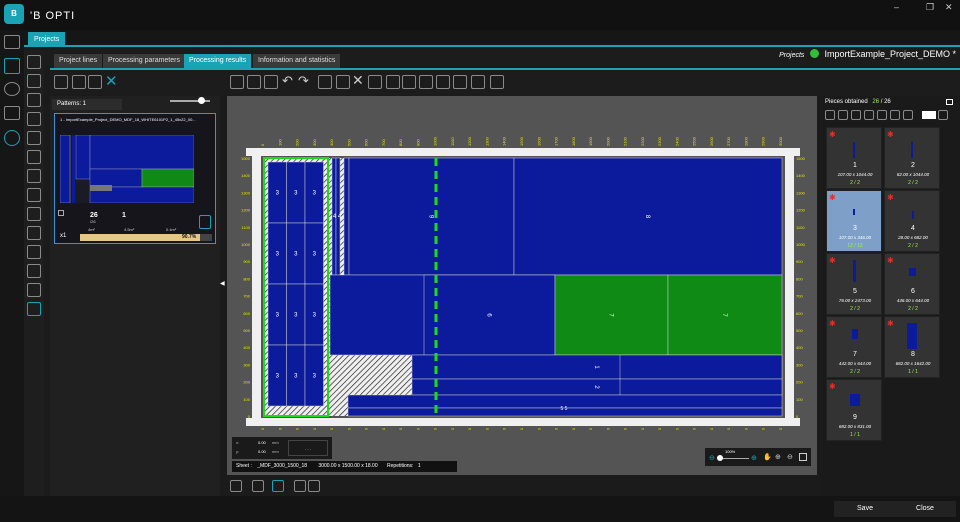 Image resolution: width=960 pixels, height=522 pixels. What do you see at coordinates (912, 284) in the screenshot?
I see `piece-card: ✱ 6 446.00 x 644.00 2 / 2` at bounding box center [912, 284].